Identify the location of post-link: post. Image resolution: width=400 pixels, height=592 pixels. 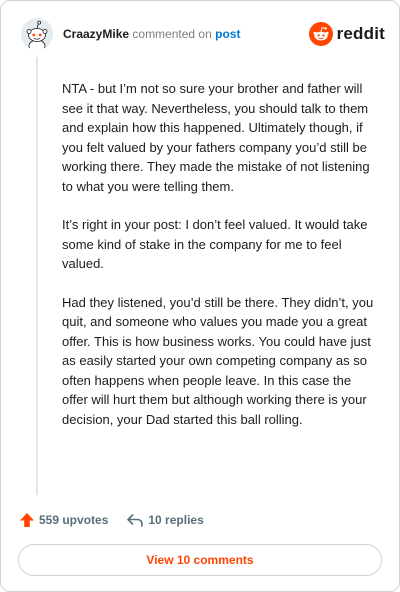
(227, 34).